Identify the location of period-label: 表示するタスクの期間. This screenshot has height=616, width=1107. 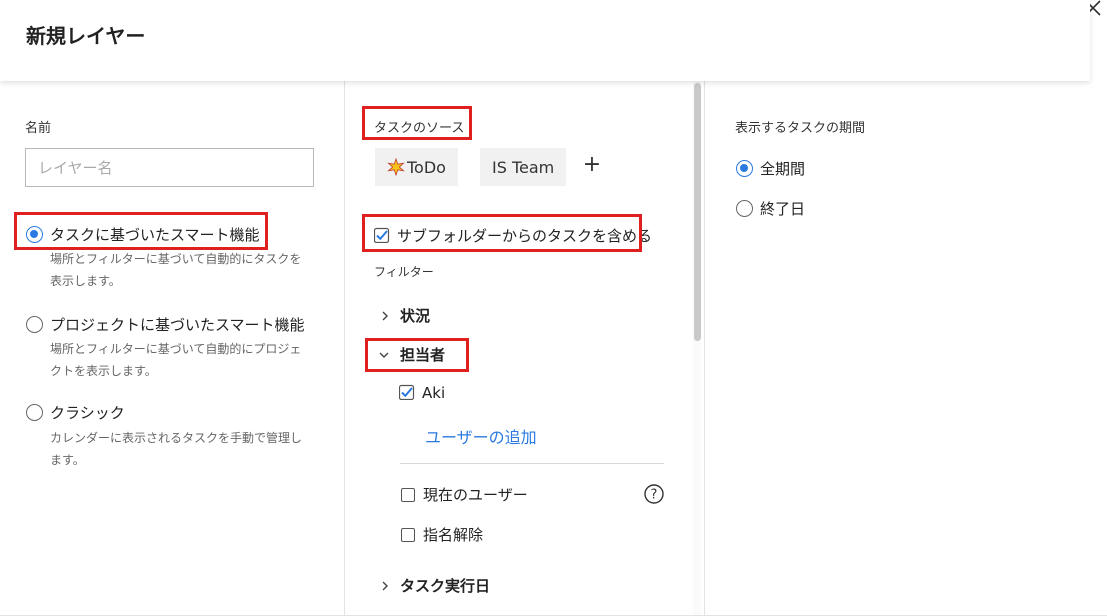
(800, 128).